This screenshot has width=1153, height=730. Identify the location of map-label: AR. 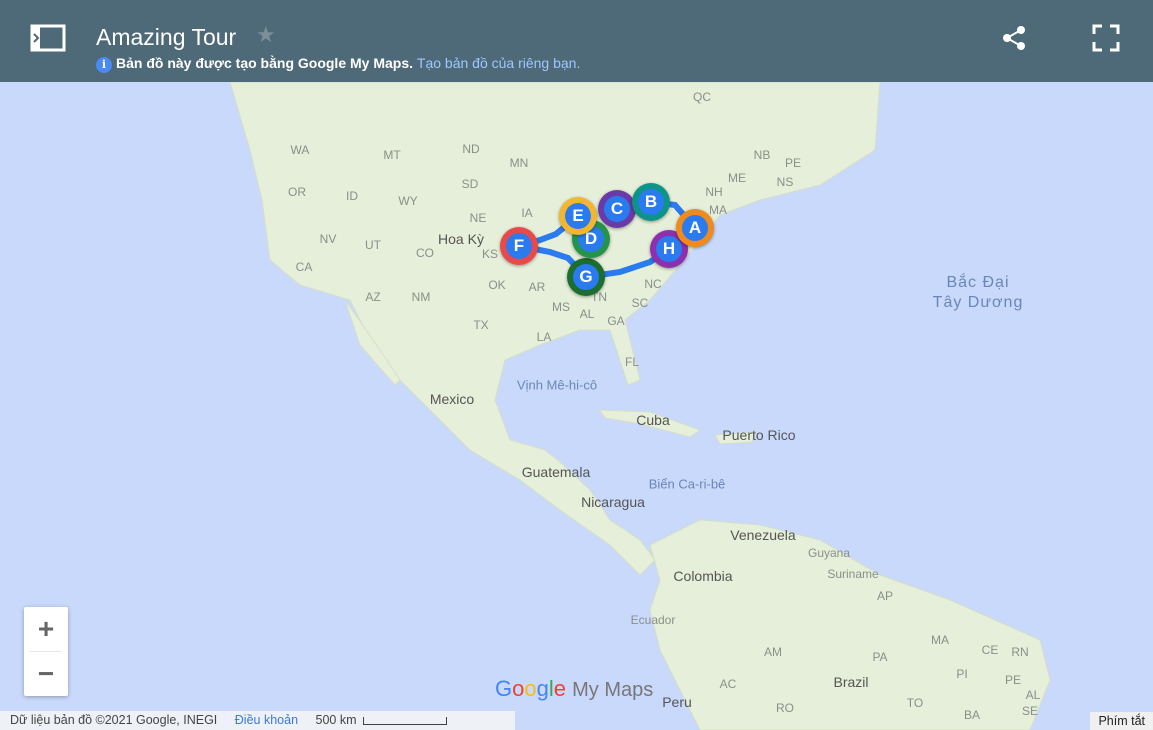
(537, 287).